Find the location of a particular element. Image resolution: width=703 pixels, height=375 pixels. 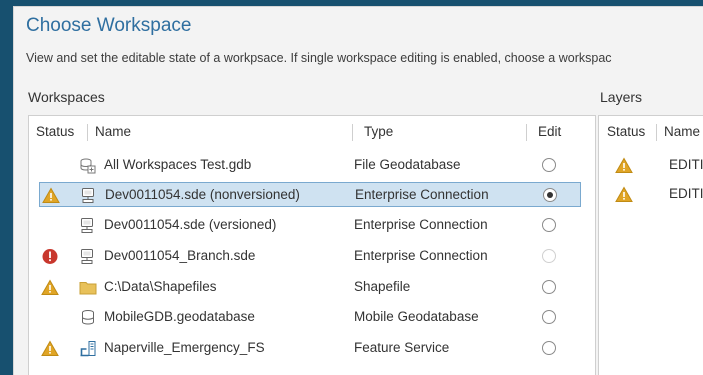

dialog-title: Choose Workspace is located at coordinates (109, 25).